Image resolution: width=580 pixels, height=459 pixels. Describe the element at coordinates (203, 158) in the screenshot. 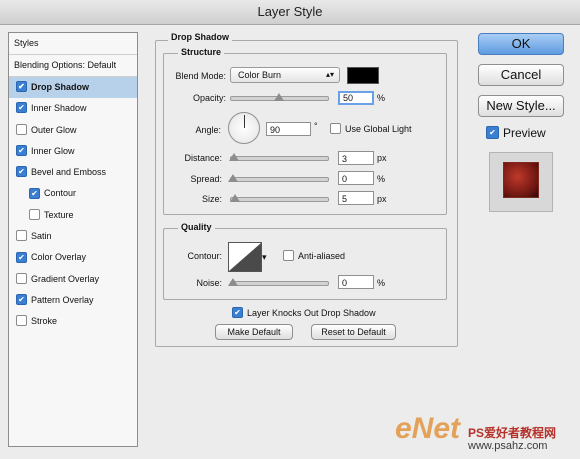

I see `distance-label: Distance:` at that location.